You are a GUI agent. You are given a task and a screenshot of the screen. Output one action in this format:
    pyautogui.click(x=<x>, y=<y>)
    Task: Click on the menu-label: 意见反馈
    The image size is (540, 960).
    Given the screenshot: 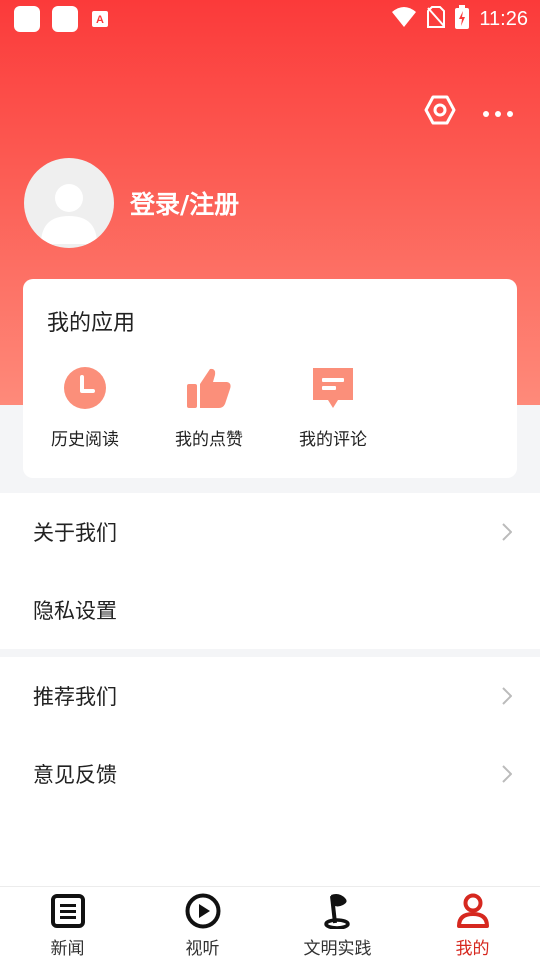 What is the action you would take?
    pyautogui.click(x=75, y=775)
    